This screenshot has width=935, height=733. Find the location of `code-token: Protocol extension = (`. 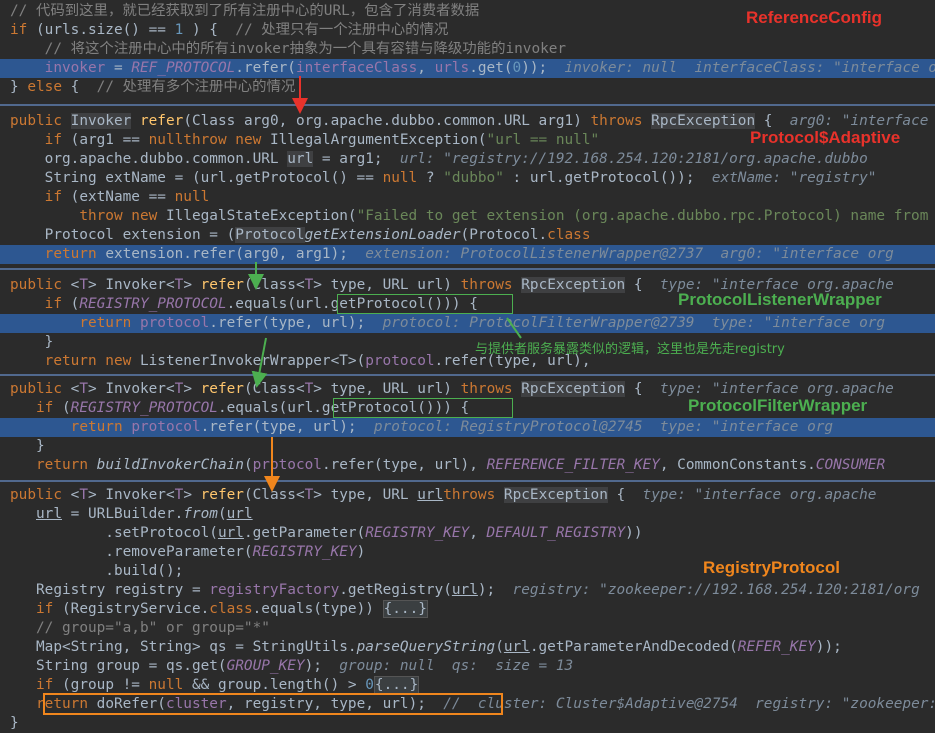

code-token: Protocol extension = ( is located at coordinates (123, 235).